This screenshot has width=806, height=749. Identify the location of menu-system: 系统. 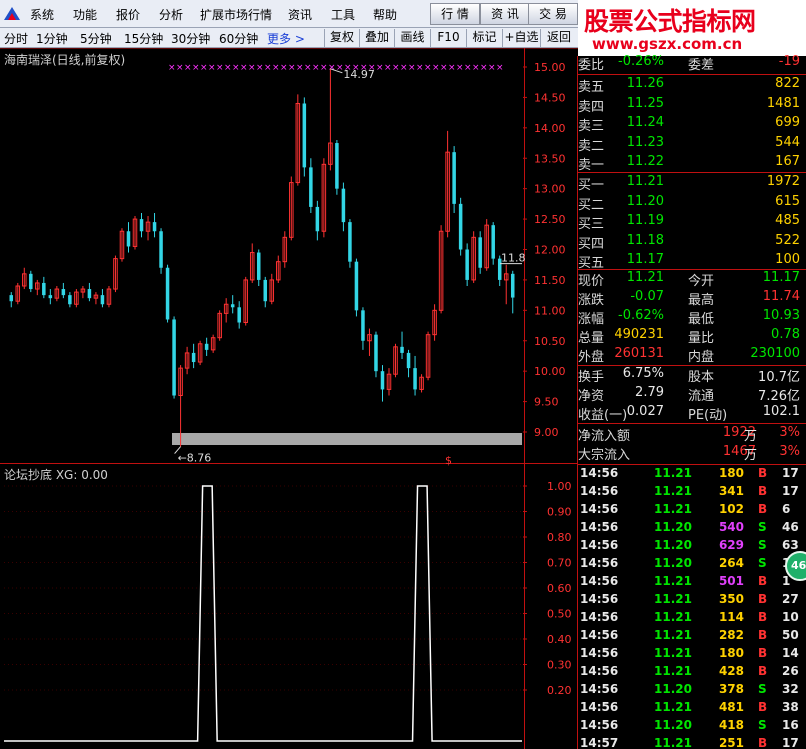
(42, 14).